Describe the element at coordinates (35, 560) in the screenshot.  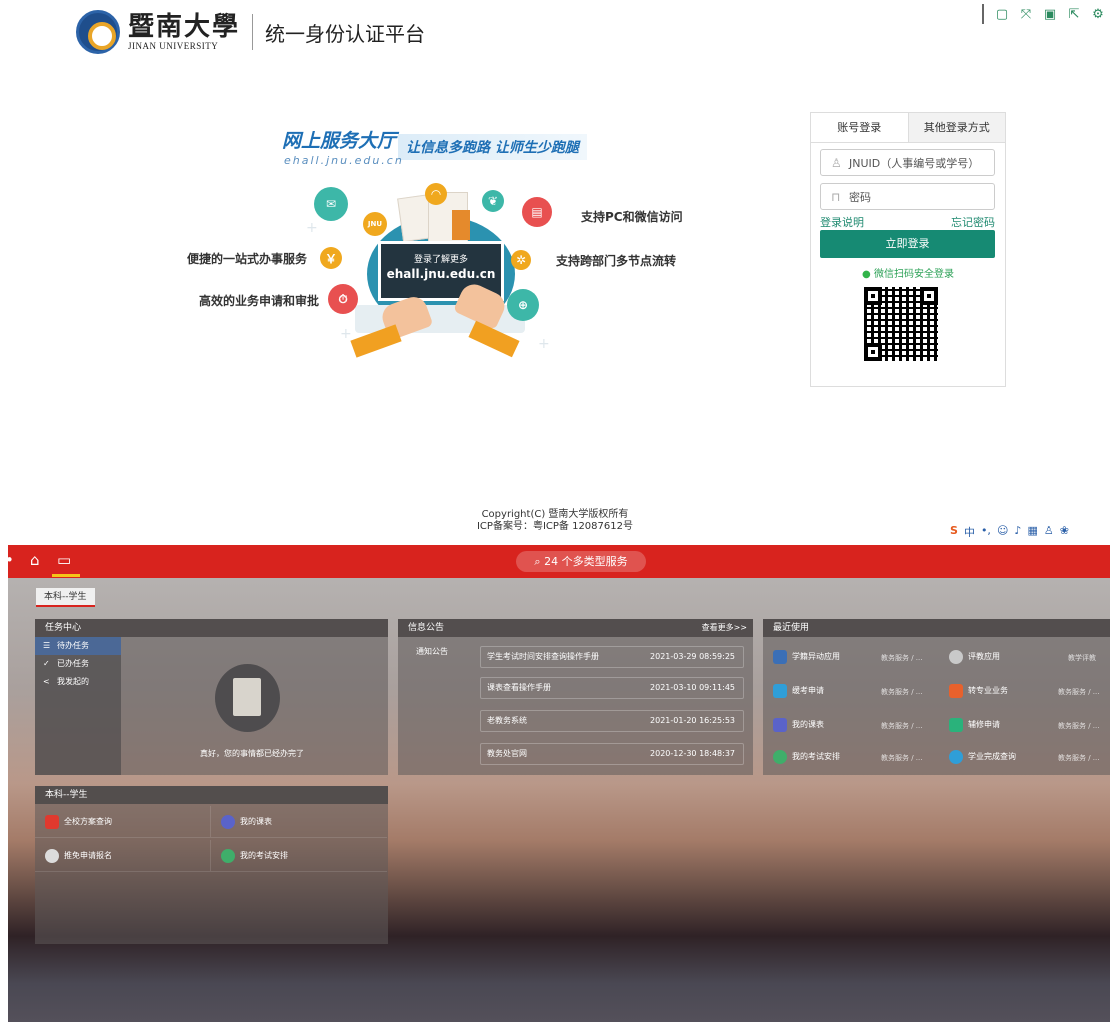
I see `home-icon: ⌂` at that location.